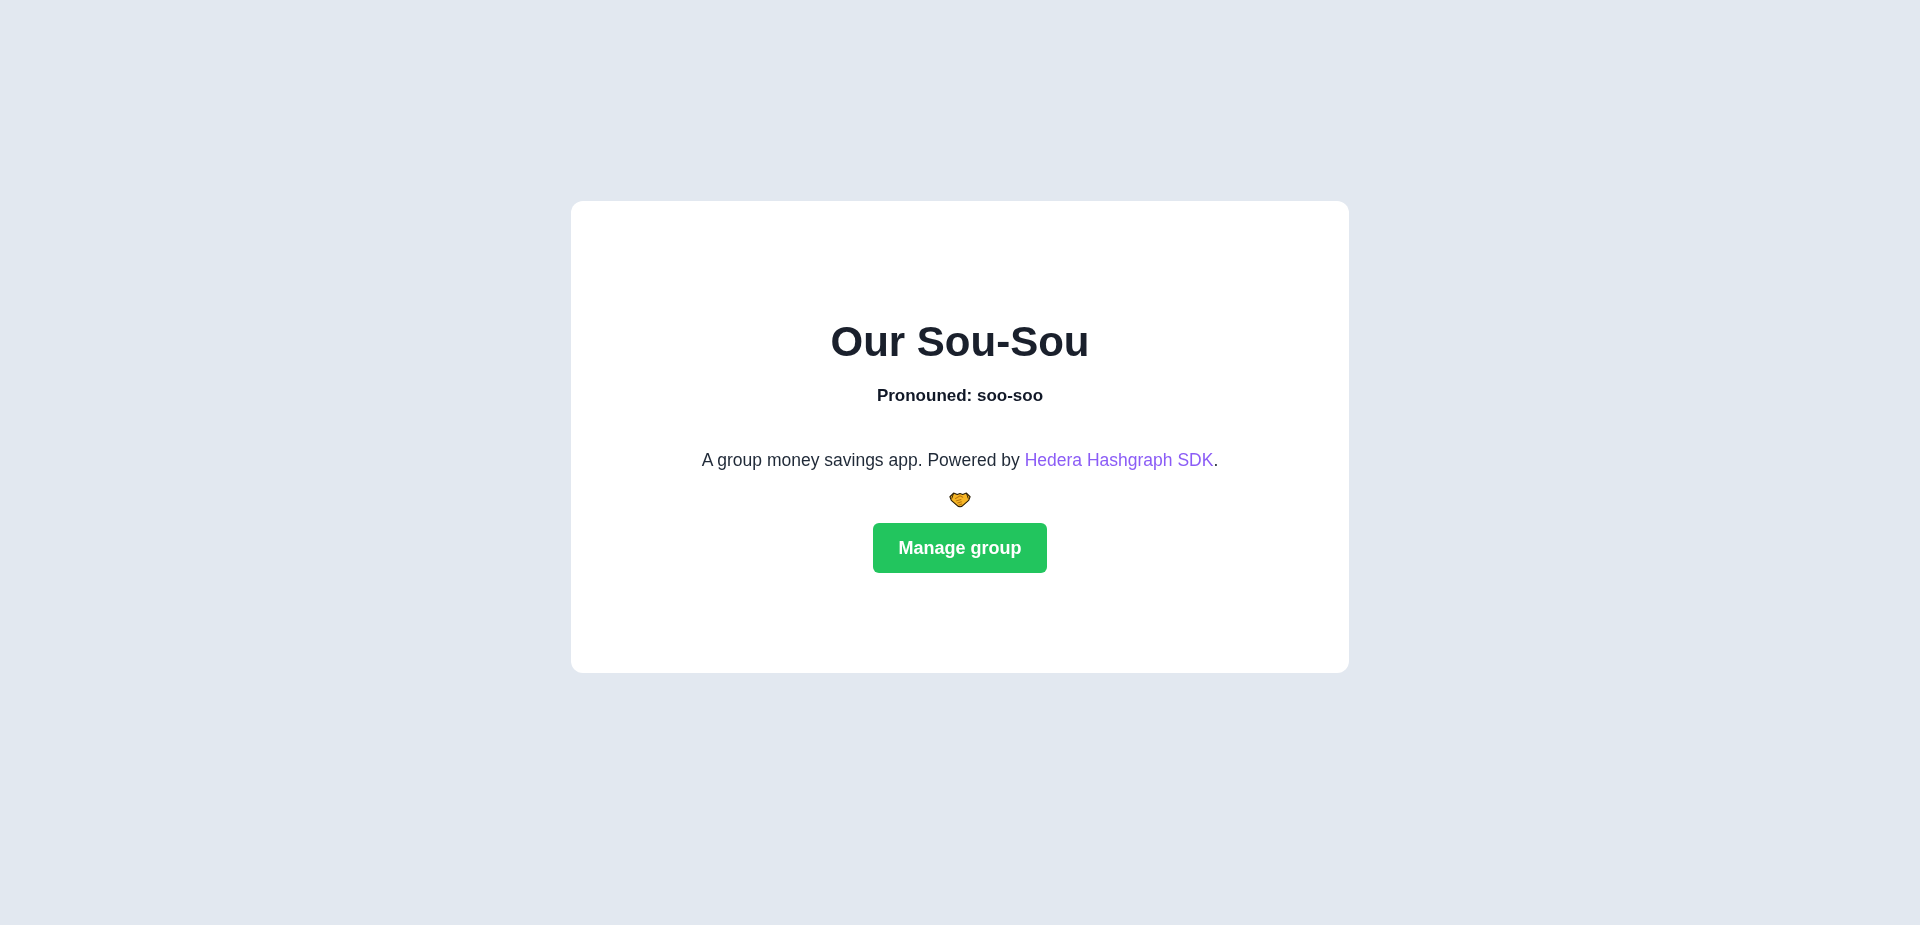 The image size is (1920, 925). I want to click on pronunciation-text: Pronouned: soo-soo, so click(960, 396).